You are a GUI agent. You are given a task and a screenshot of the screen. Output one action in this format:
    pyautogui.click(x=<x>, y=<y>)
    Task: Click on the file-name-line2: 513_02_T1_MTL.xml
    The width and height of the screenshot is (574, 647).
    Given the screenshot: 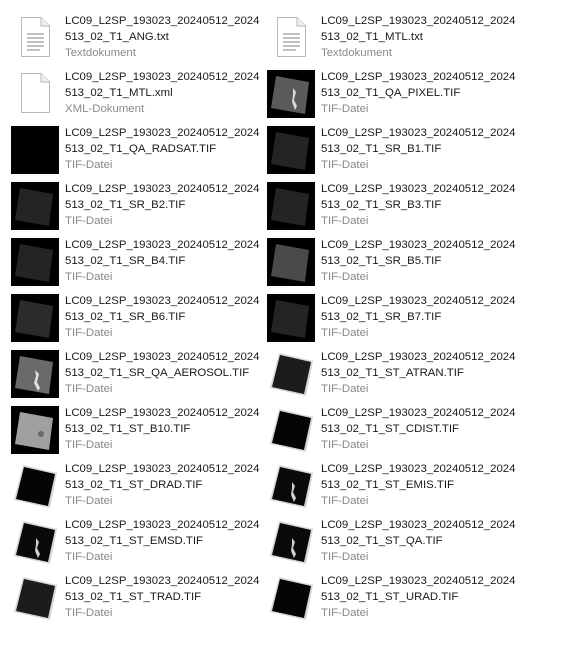 What is the action you would take?
    pyautogui.click(x=119, y=93)
    